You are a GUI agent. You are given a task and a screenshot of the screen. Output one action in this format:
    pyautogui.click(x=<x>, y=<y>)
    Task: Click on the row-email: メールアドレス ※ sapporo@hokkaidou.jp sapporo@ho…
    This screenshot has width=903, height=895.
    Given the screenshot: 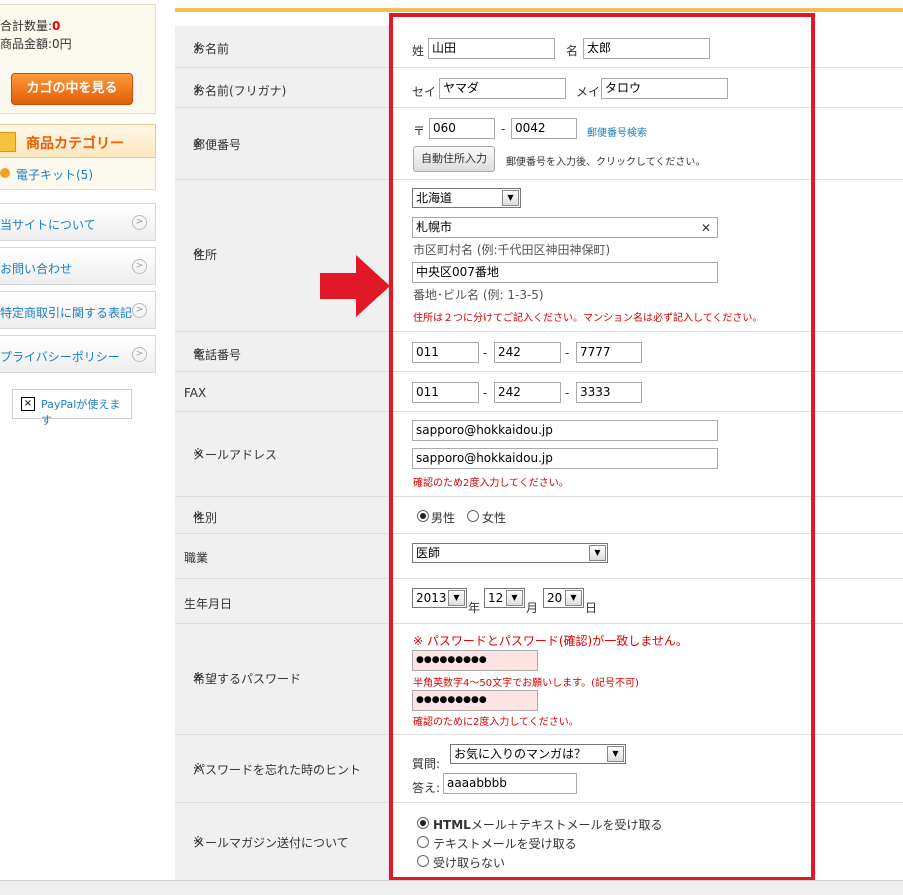 What is the action you would take?
    pyautogui.click(x=539, y=454)
    